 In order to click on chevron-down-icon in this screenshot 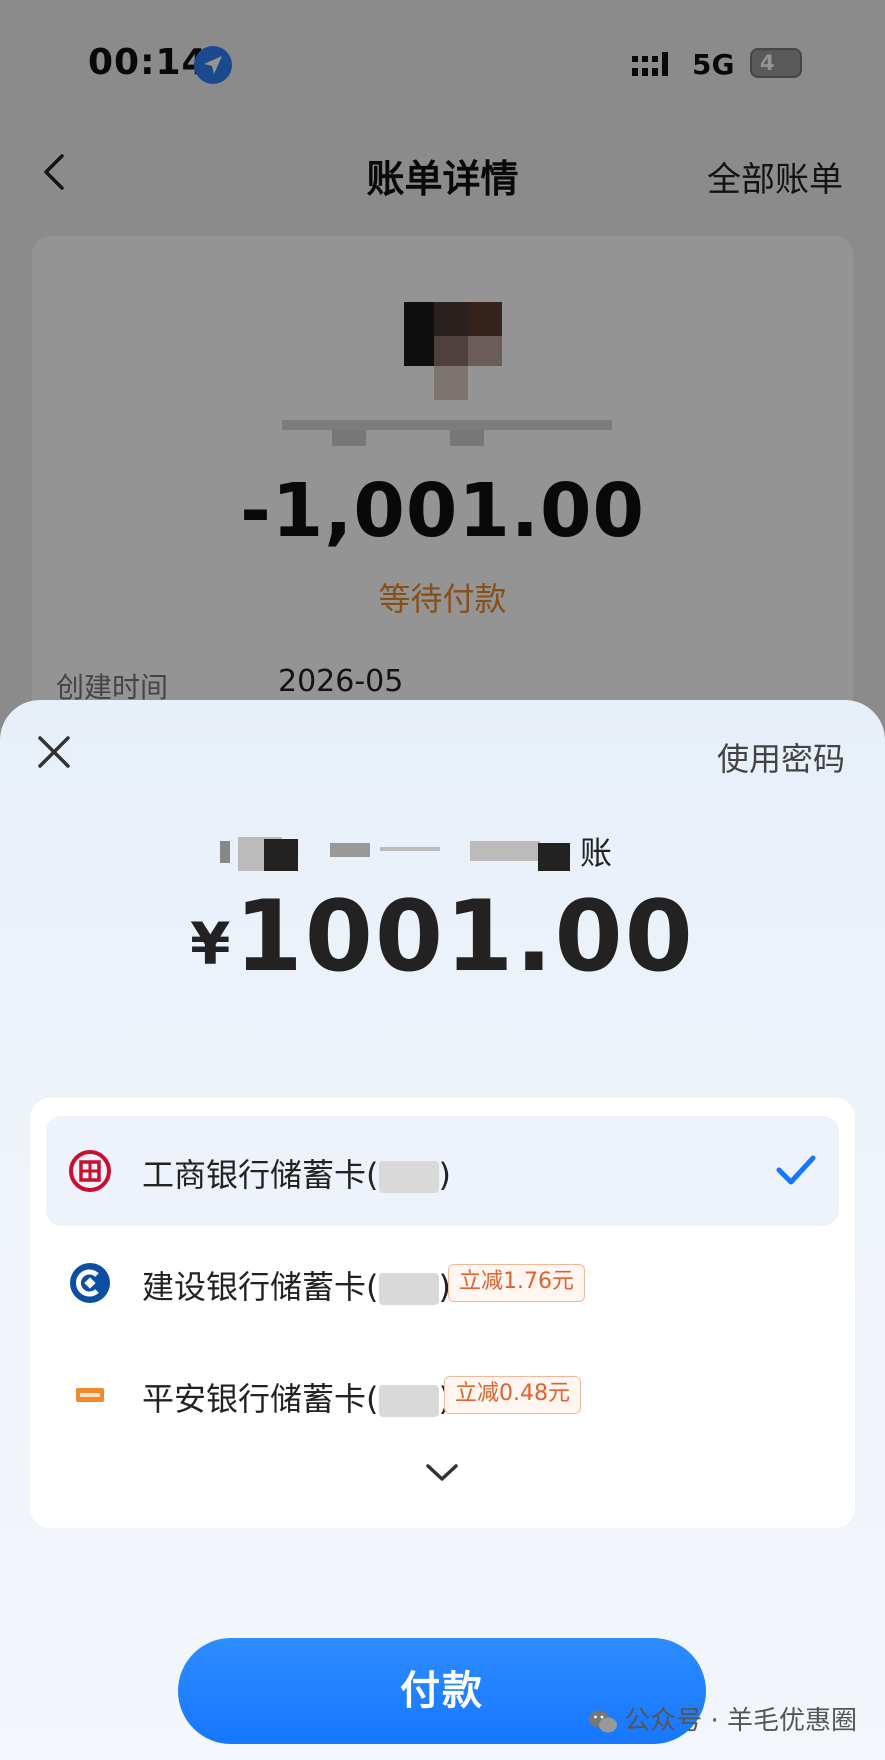, I will do `click(442, 1472)`.